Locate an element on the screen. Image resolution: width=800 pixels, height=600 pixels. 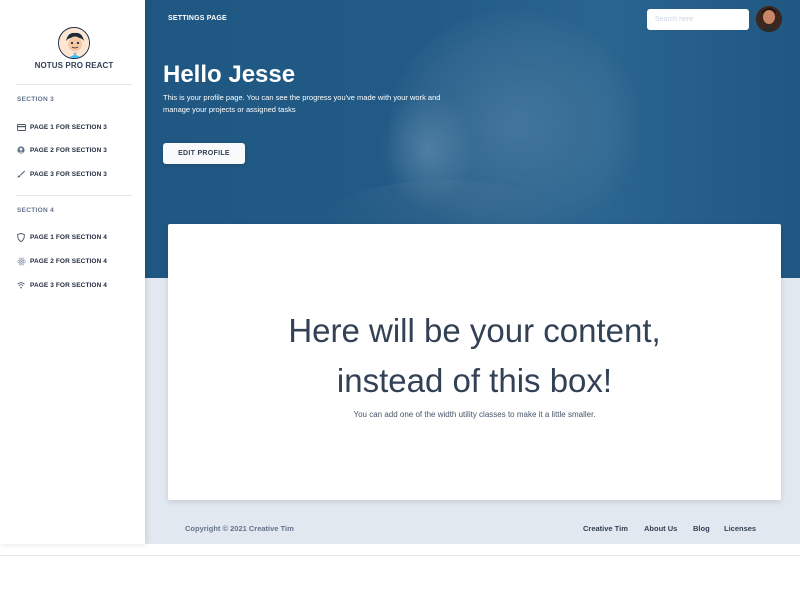
greeting-heading: Hello Jesse is located at coordinates (229, 74).